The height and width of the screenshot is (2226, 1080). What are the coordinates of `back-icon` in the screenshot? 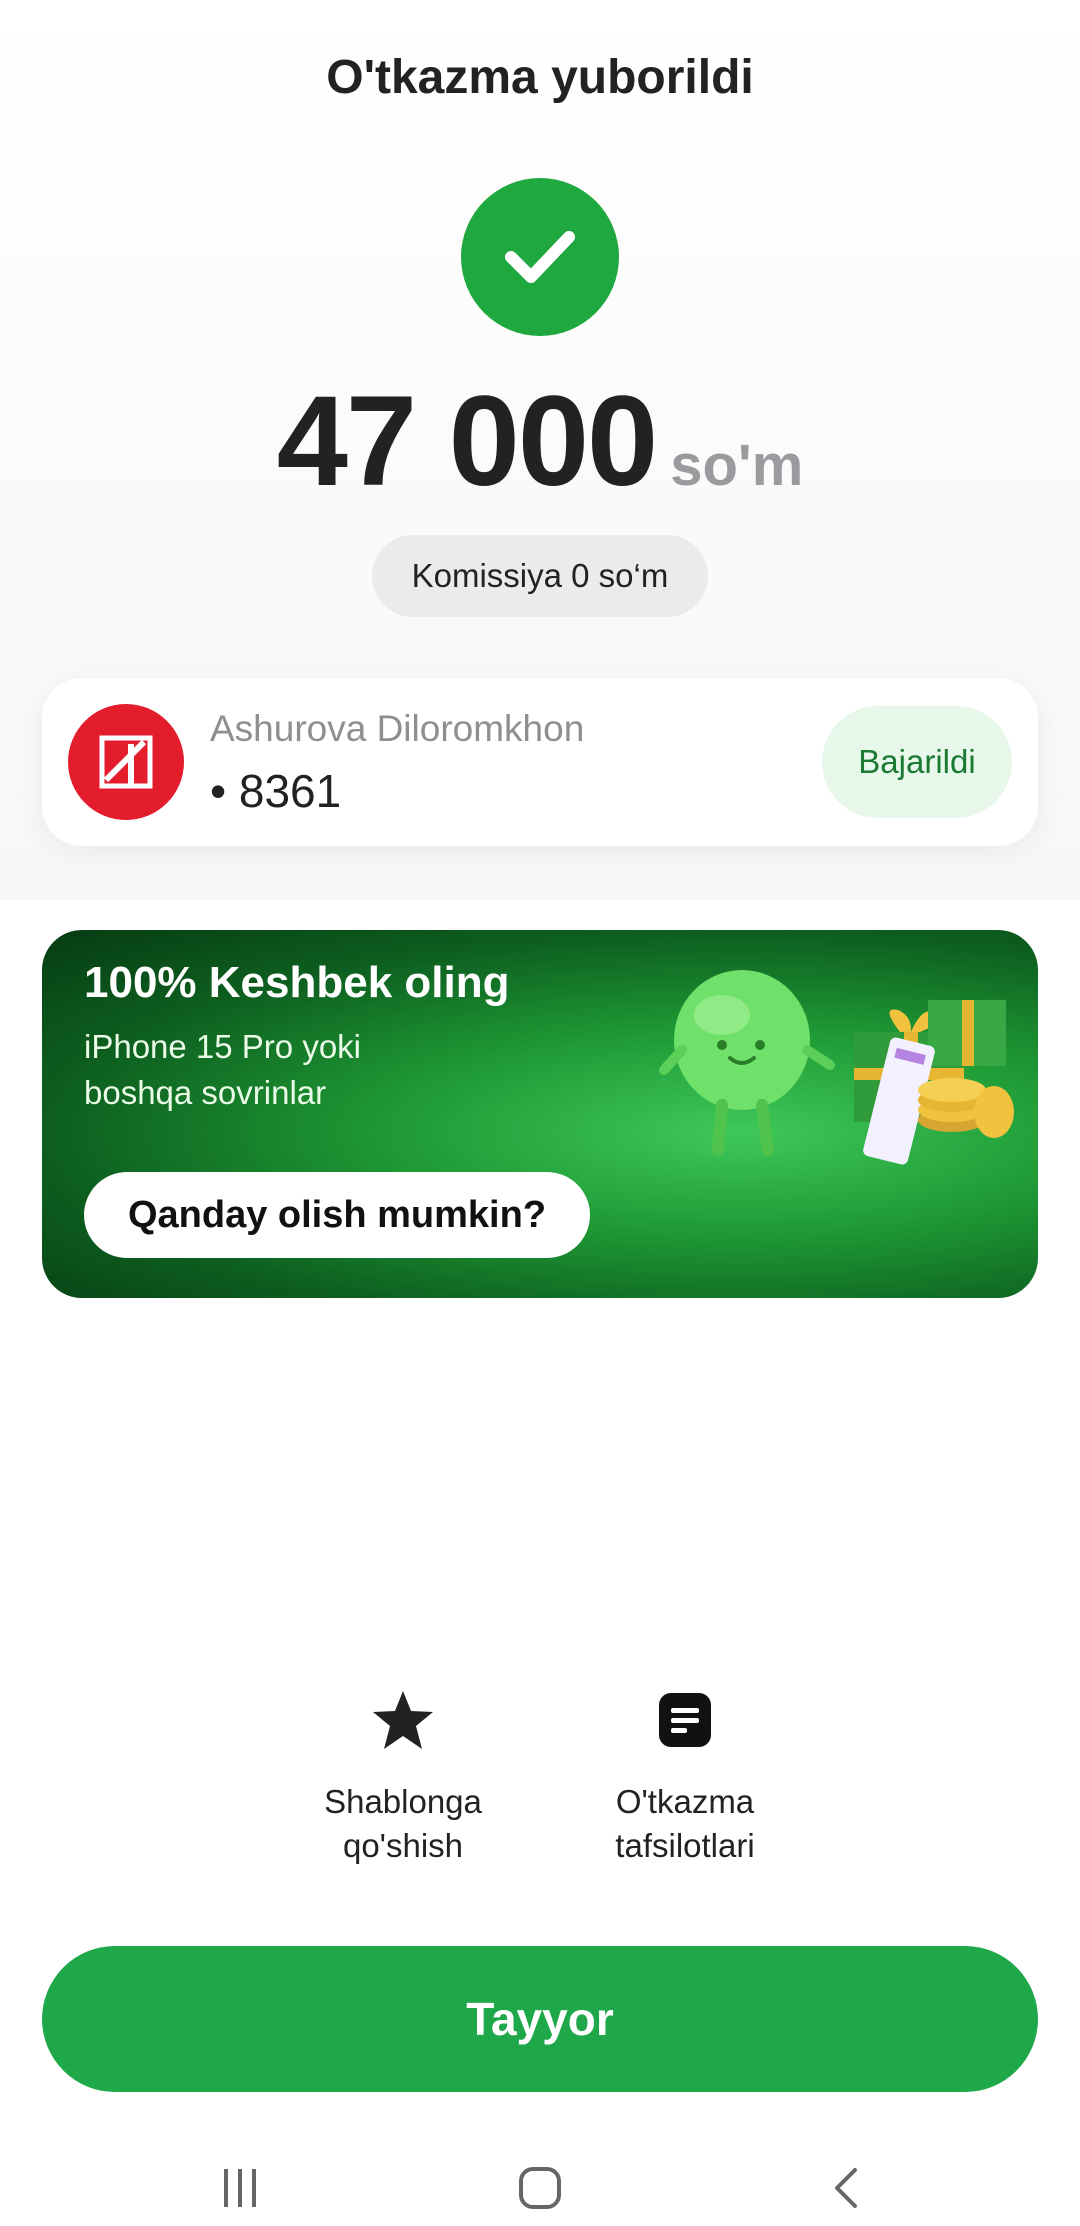 It's located at (845, 2188).